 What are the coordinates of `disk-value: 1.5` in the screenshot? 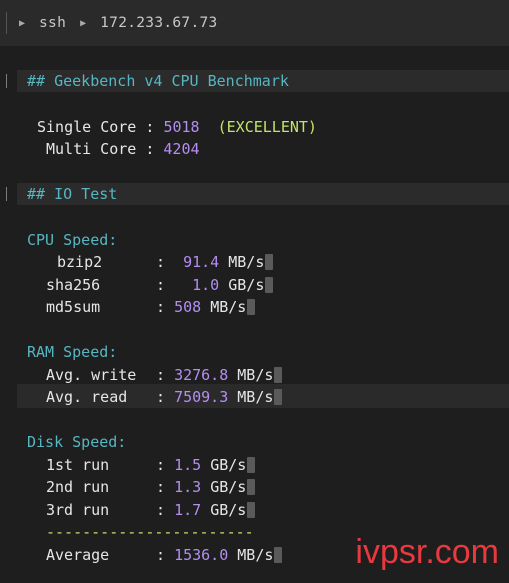 It's located at (188, 465).